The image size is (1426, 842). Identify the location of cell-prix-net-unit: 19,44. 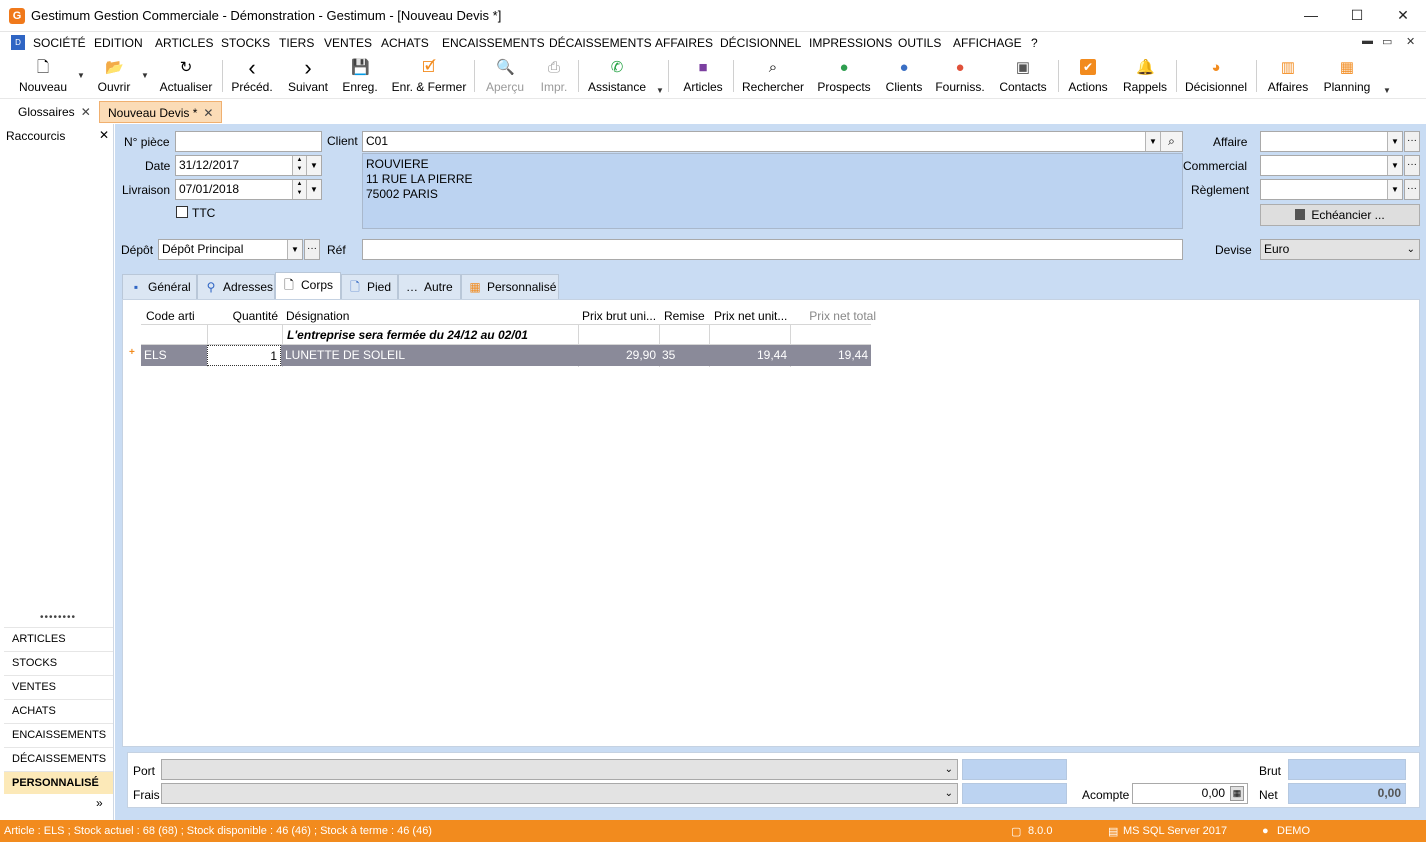
(749, 355).